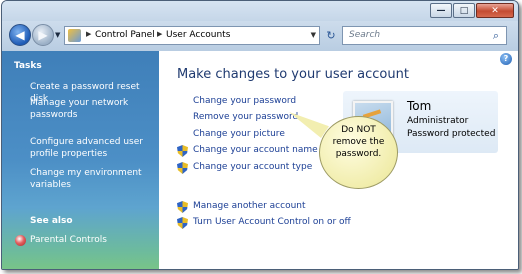  What do you see at coordinates (244, 101) in the screenshot?
I see `change-password-link: Change your password` at bounding box center [244, 101].